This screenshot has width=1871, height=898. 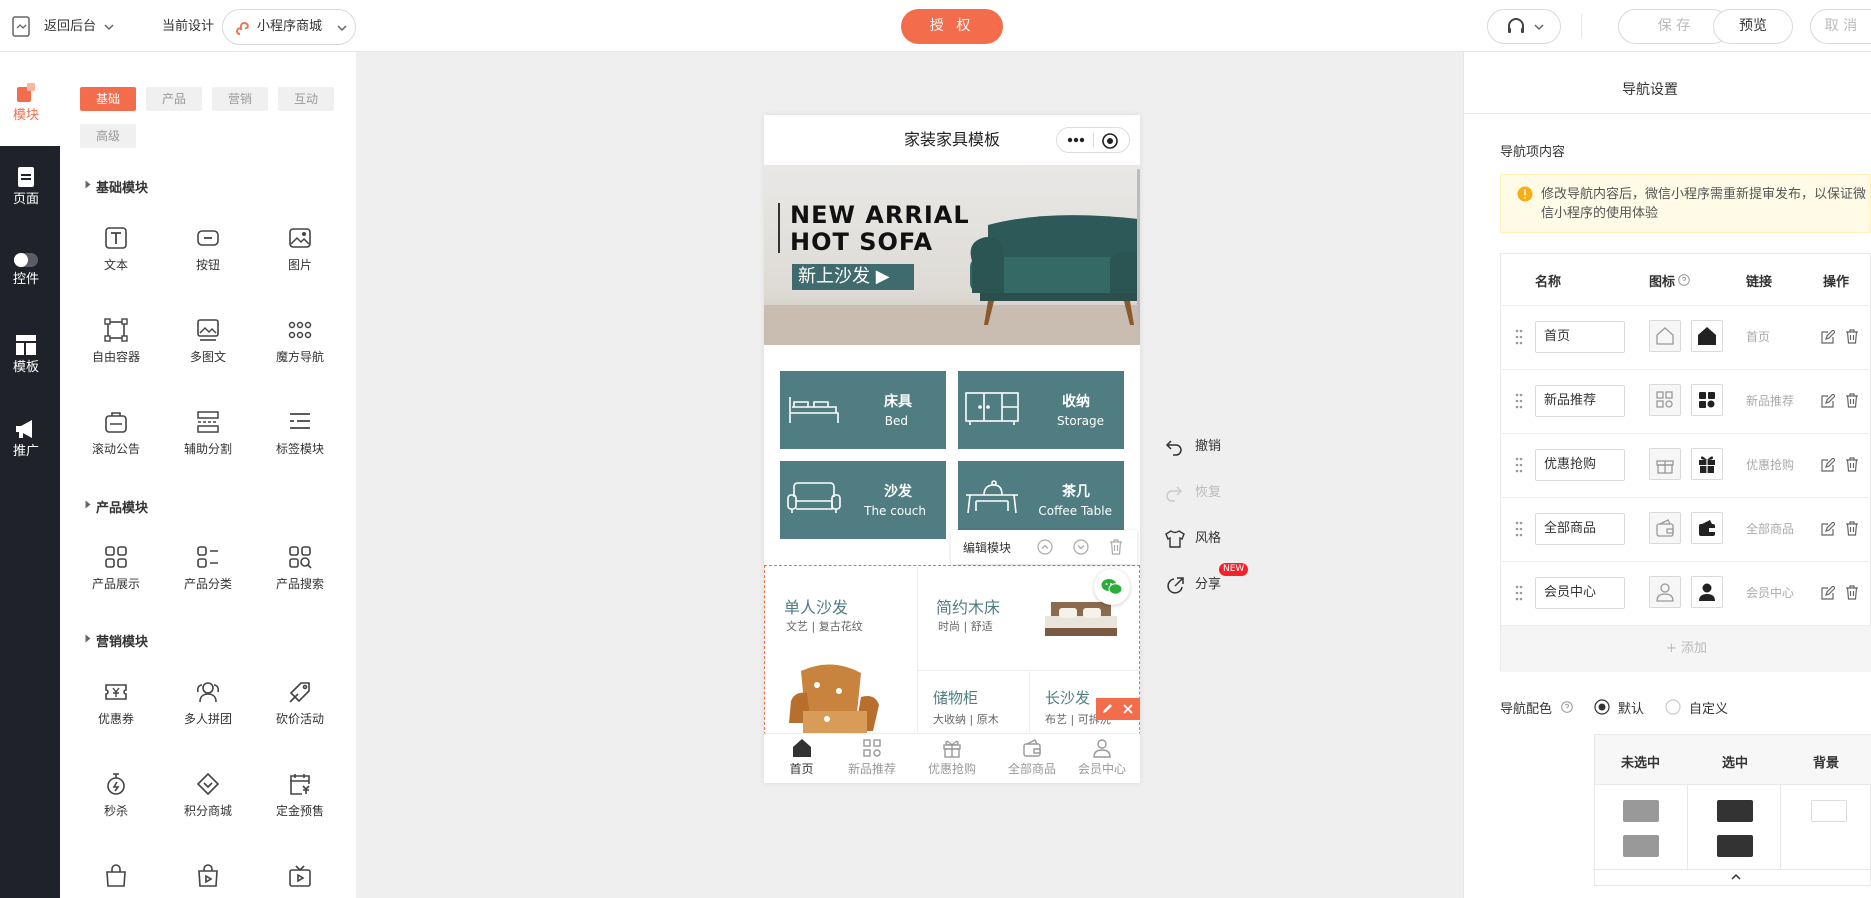 What do you see at coordinates (300, 703) in the screenshot?
I see `component-bargain: 砍价活动` at bounding box center [300, 703].